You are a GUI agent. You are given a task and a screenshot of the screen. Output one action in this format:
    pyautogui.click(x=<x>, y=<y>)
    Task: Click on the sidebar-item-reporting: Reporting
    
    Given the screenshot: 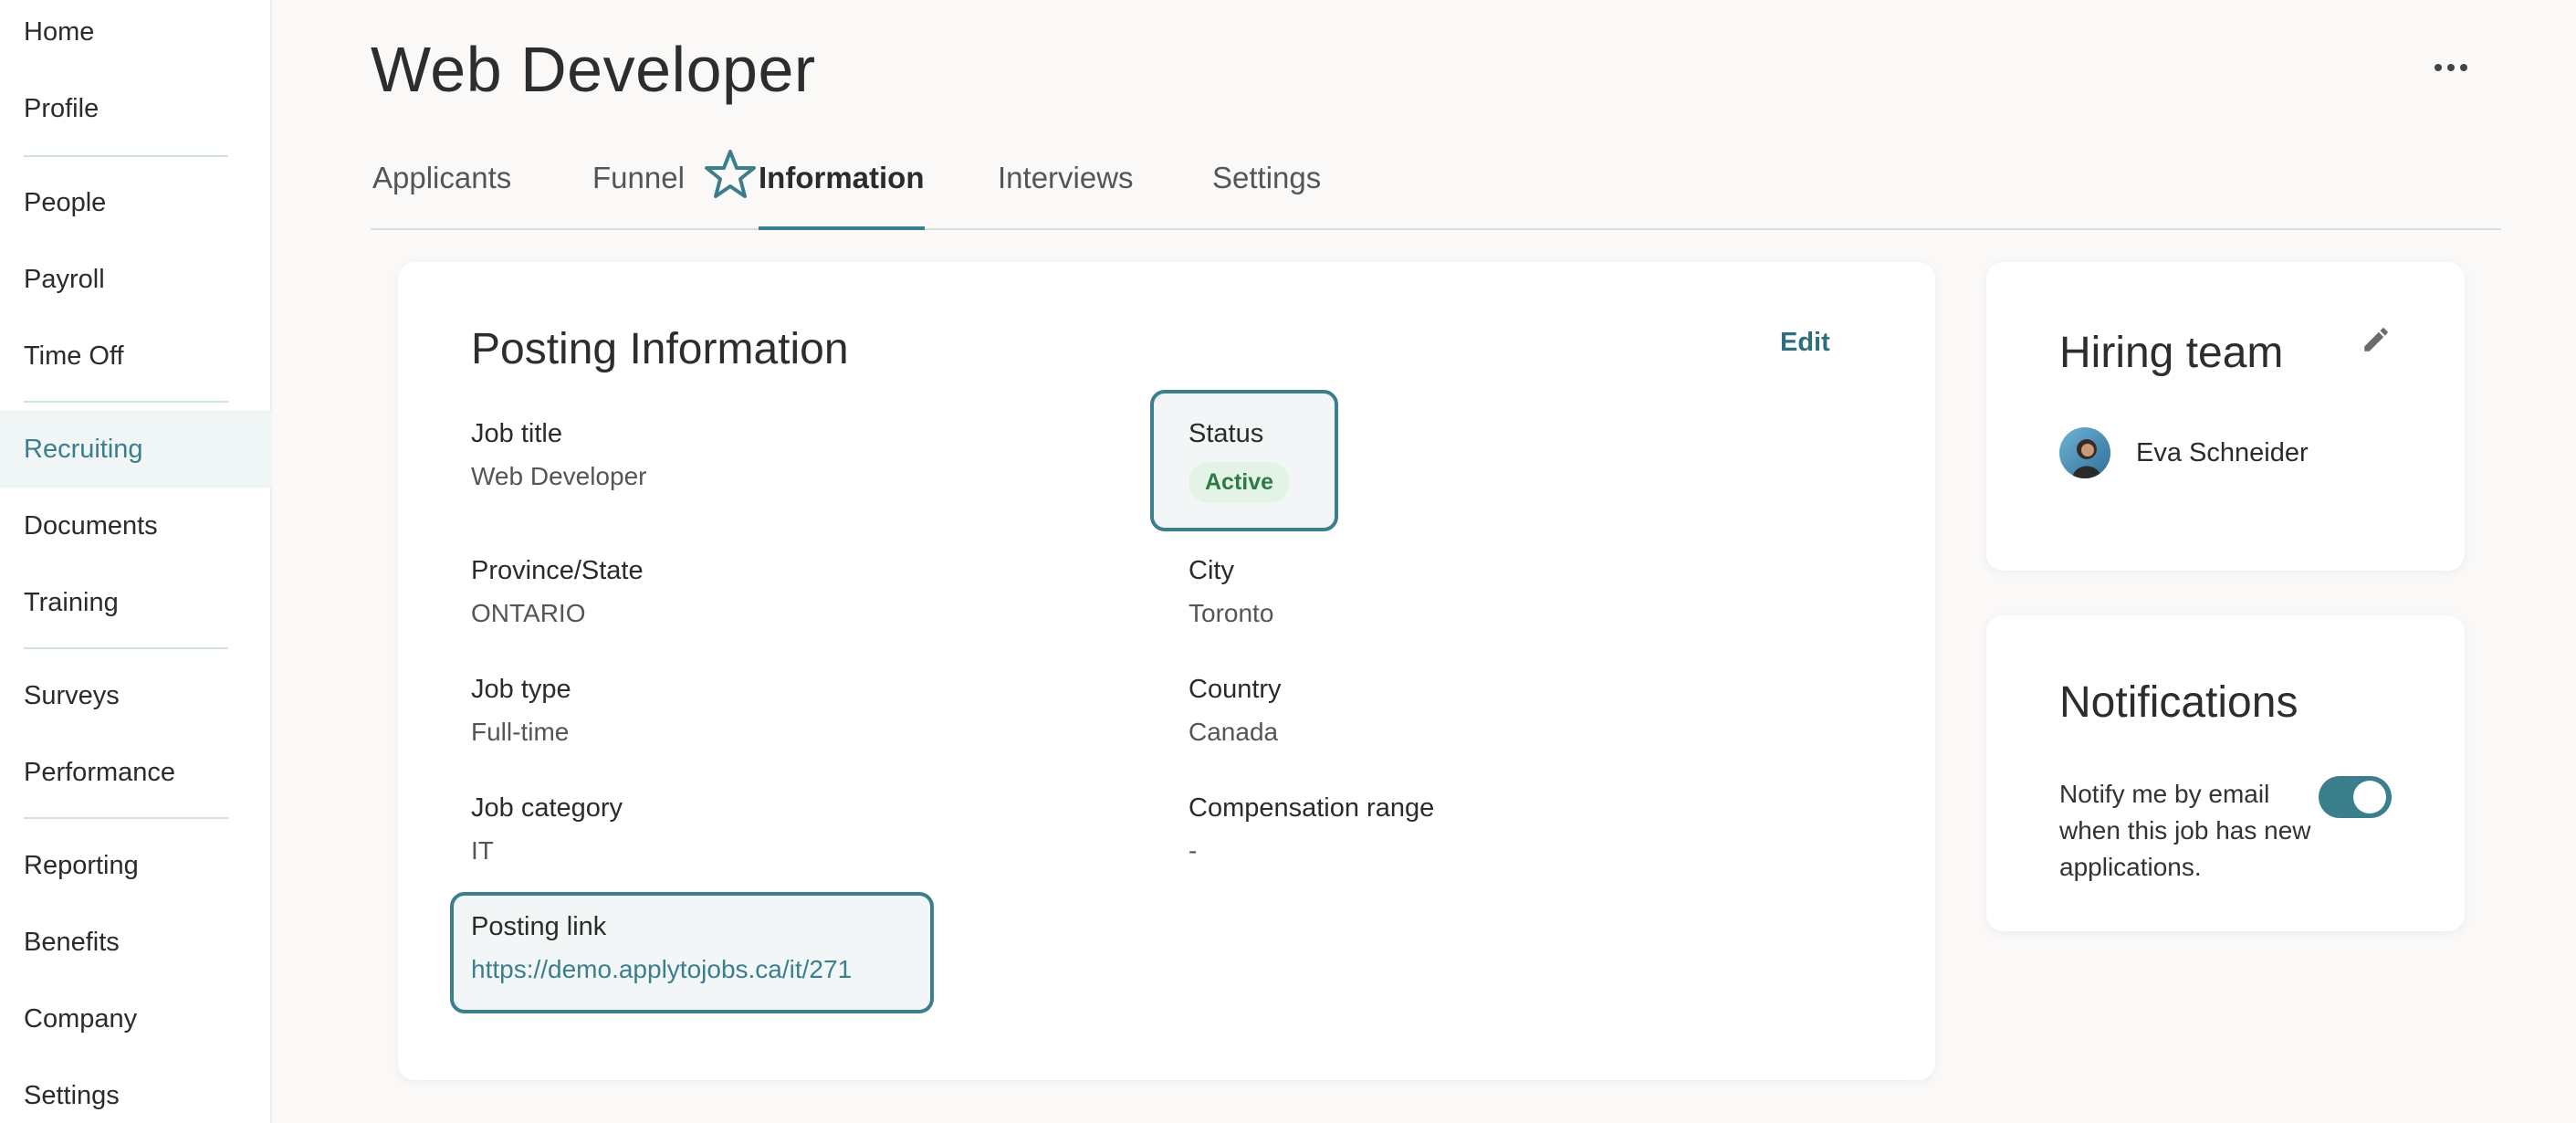 What is the action you would take?
    pyautogui.click(x=136, y=865)
    